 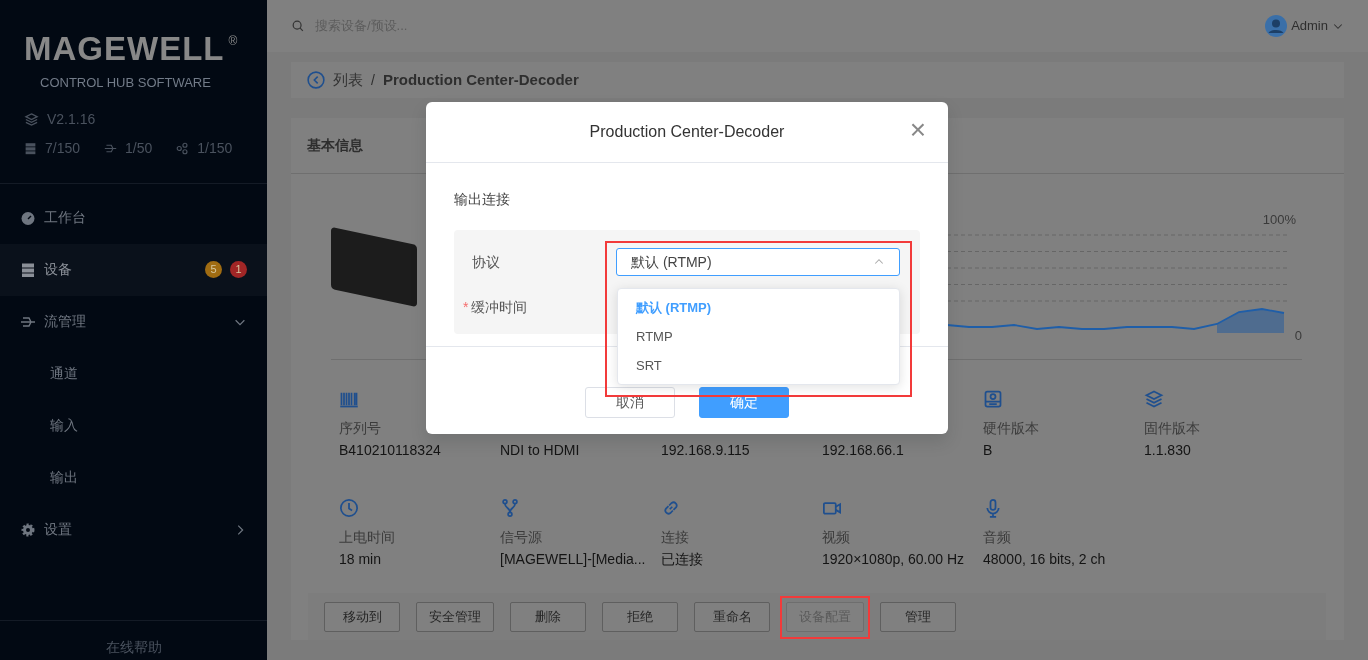 What do you see at coordinates (360, 428) in the screenshot?
I see `field-label: 序列号` at bounding box center [360, 428].